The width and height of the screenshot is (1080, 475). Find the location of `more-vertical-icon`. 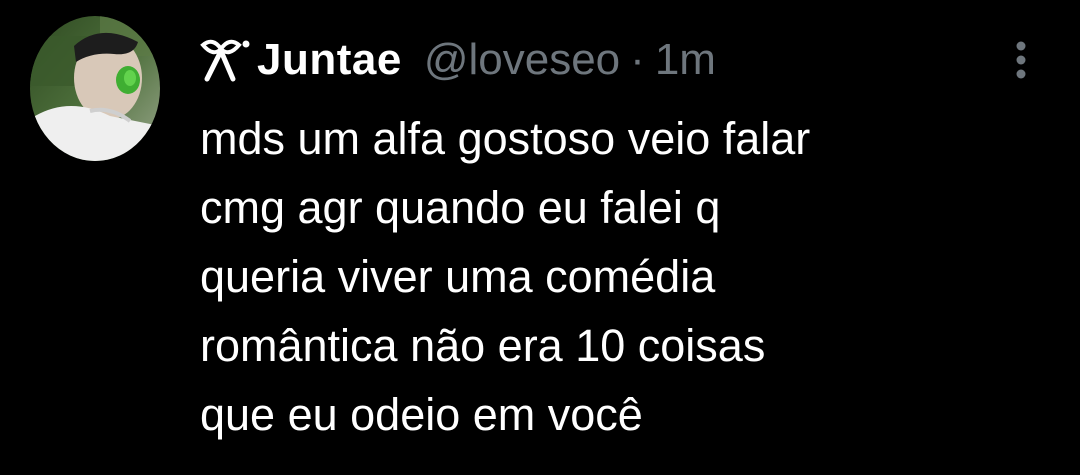

more-vertical-icon is located at coordinates (1021, 60).